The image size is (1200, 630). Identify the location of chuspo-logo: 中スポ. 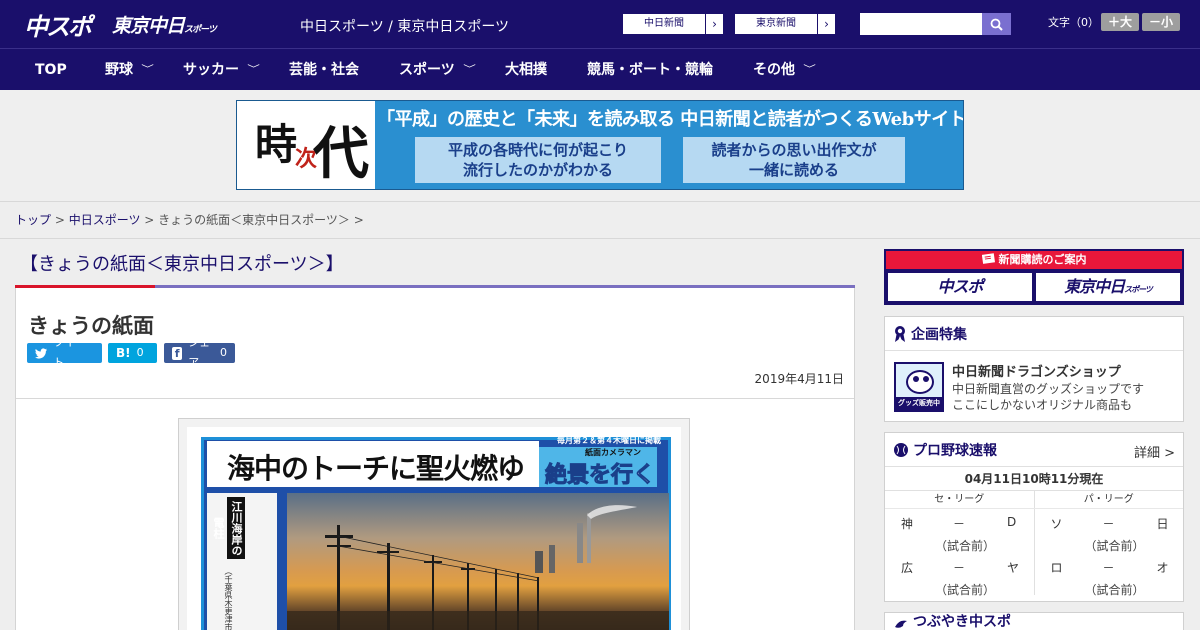
(58, 24).